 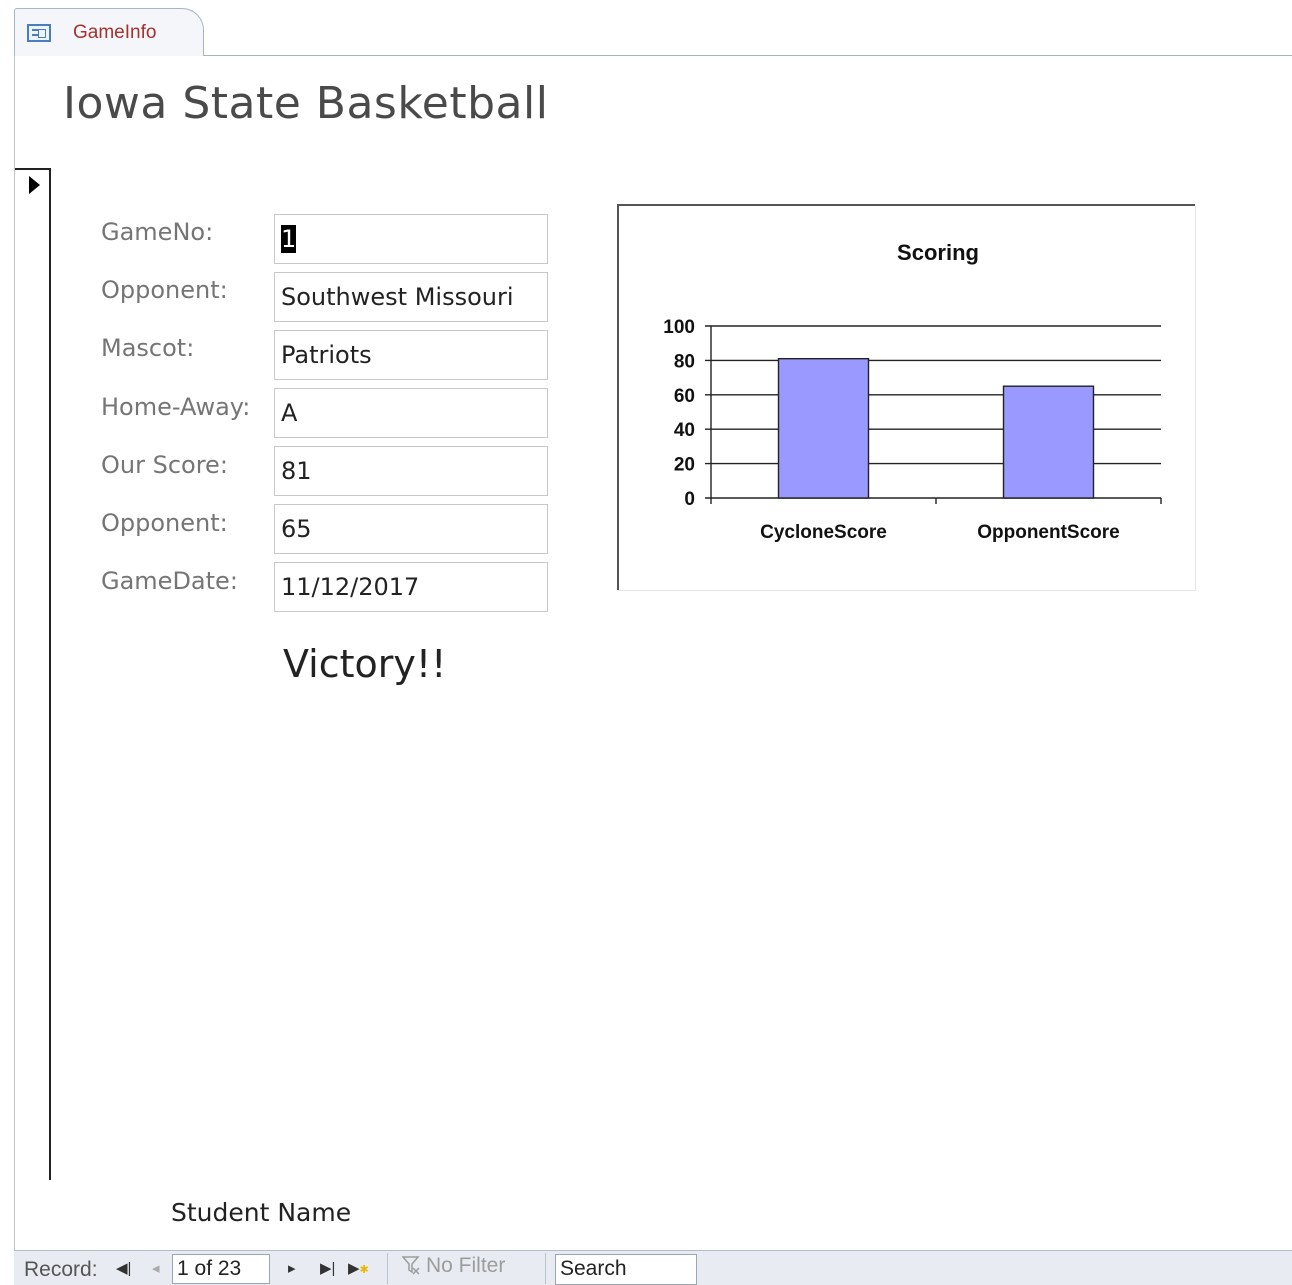 I want to click on mascot-field: Patriots, so click(x=411, y=355).